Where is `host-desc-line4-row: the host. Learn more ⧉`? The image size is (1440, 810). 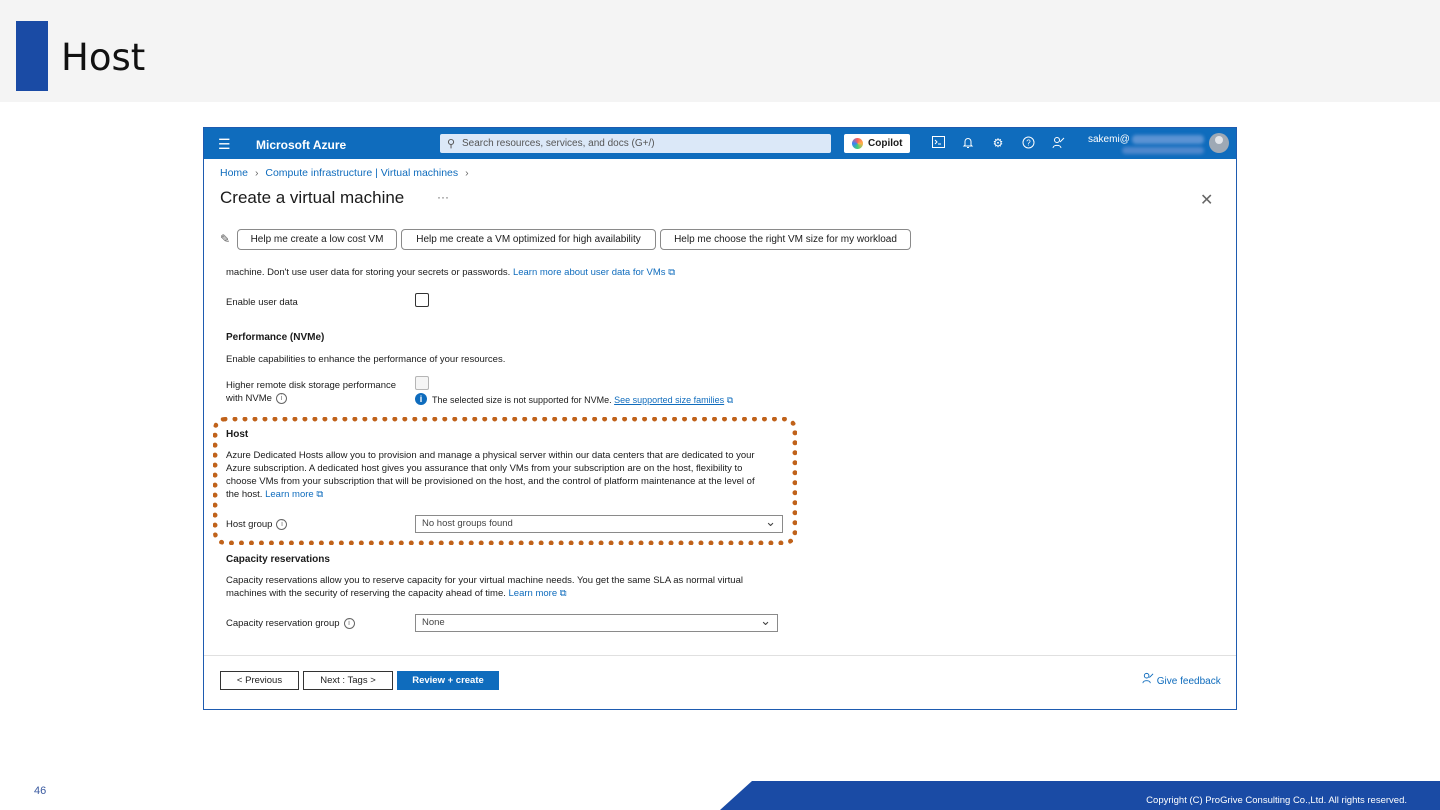 host-desc-line4-row: the host. Learn more ⧉ is located at coordinates (274, 494).